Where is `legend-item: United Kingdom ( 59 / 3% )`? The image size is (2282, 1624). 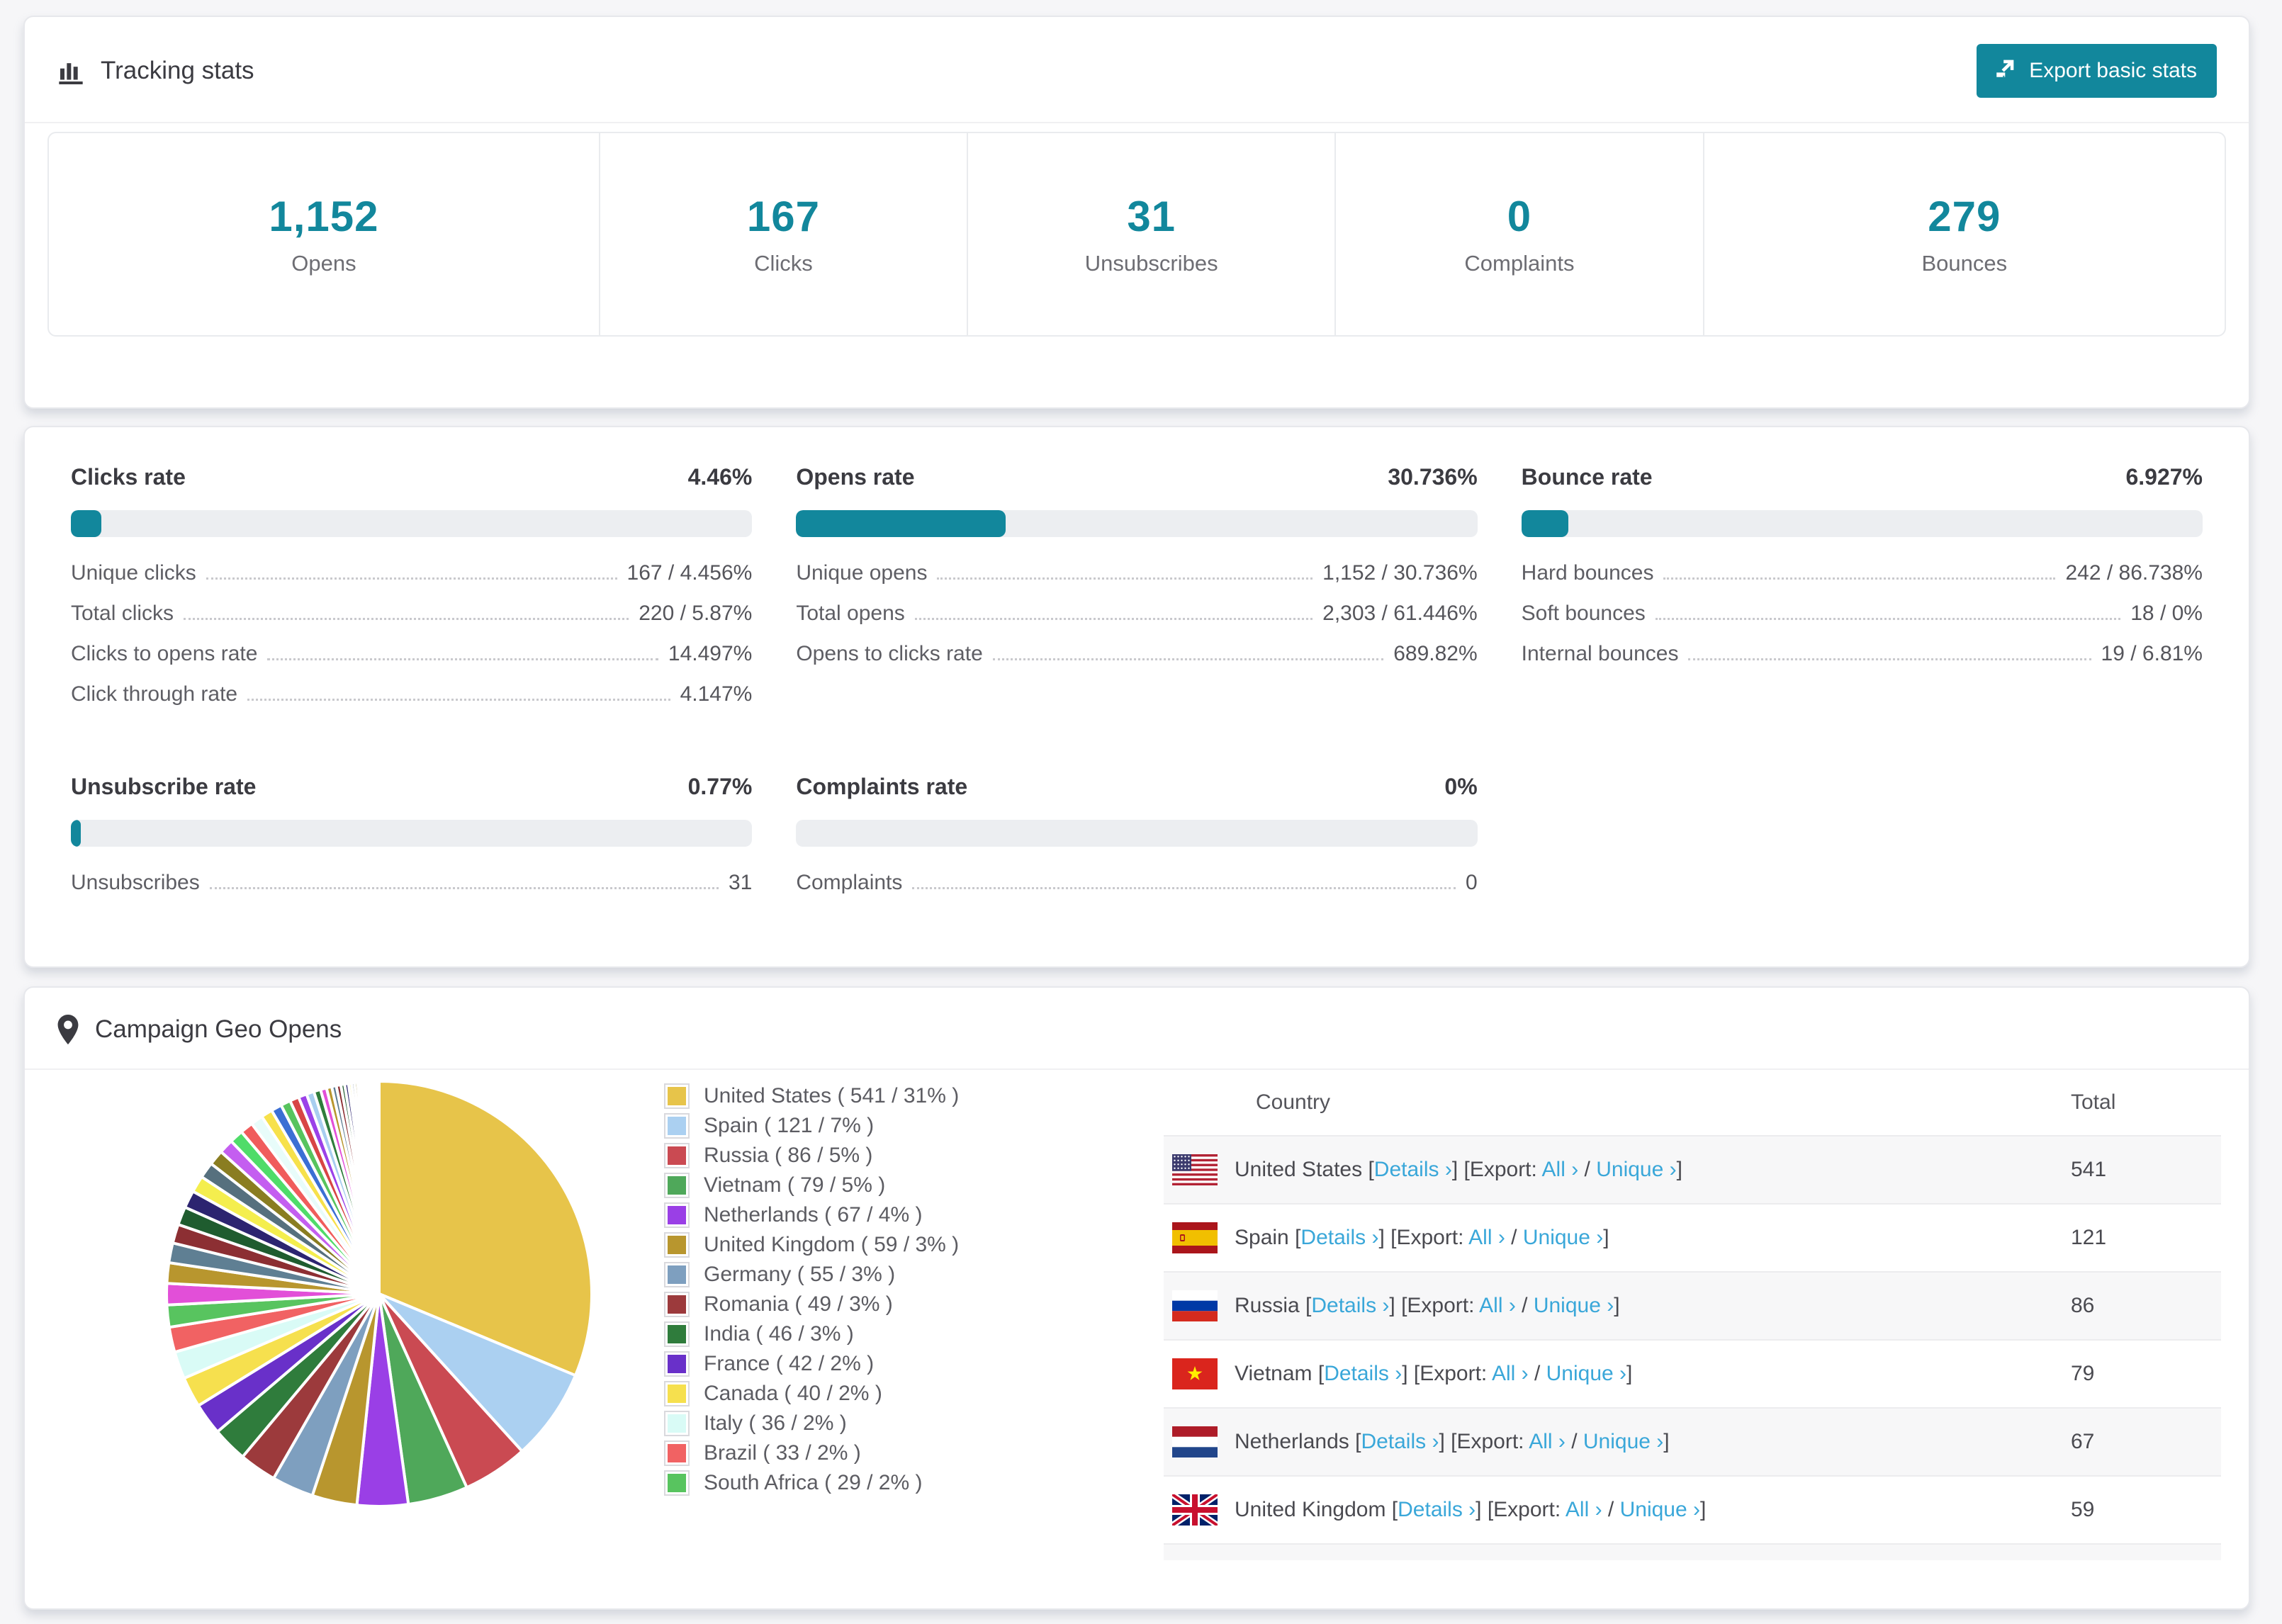 legend-item: United Kingdom ( 59 / 3% ) is located at coordinates (811, 1245).